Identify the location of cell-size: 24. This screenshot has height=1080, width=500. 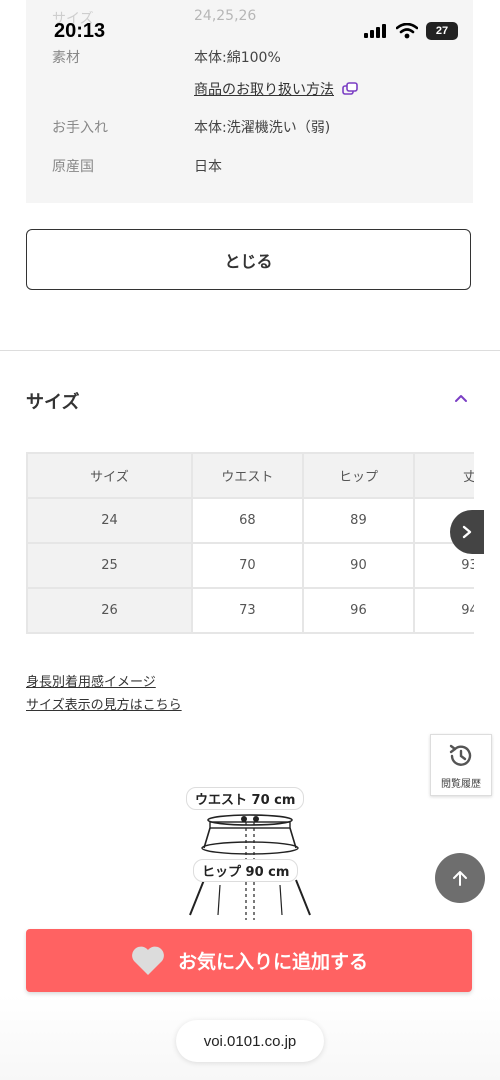
(109, 520).